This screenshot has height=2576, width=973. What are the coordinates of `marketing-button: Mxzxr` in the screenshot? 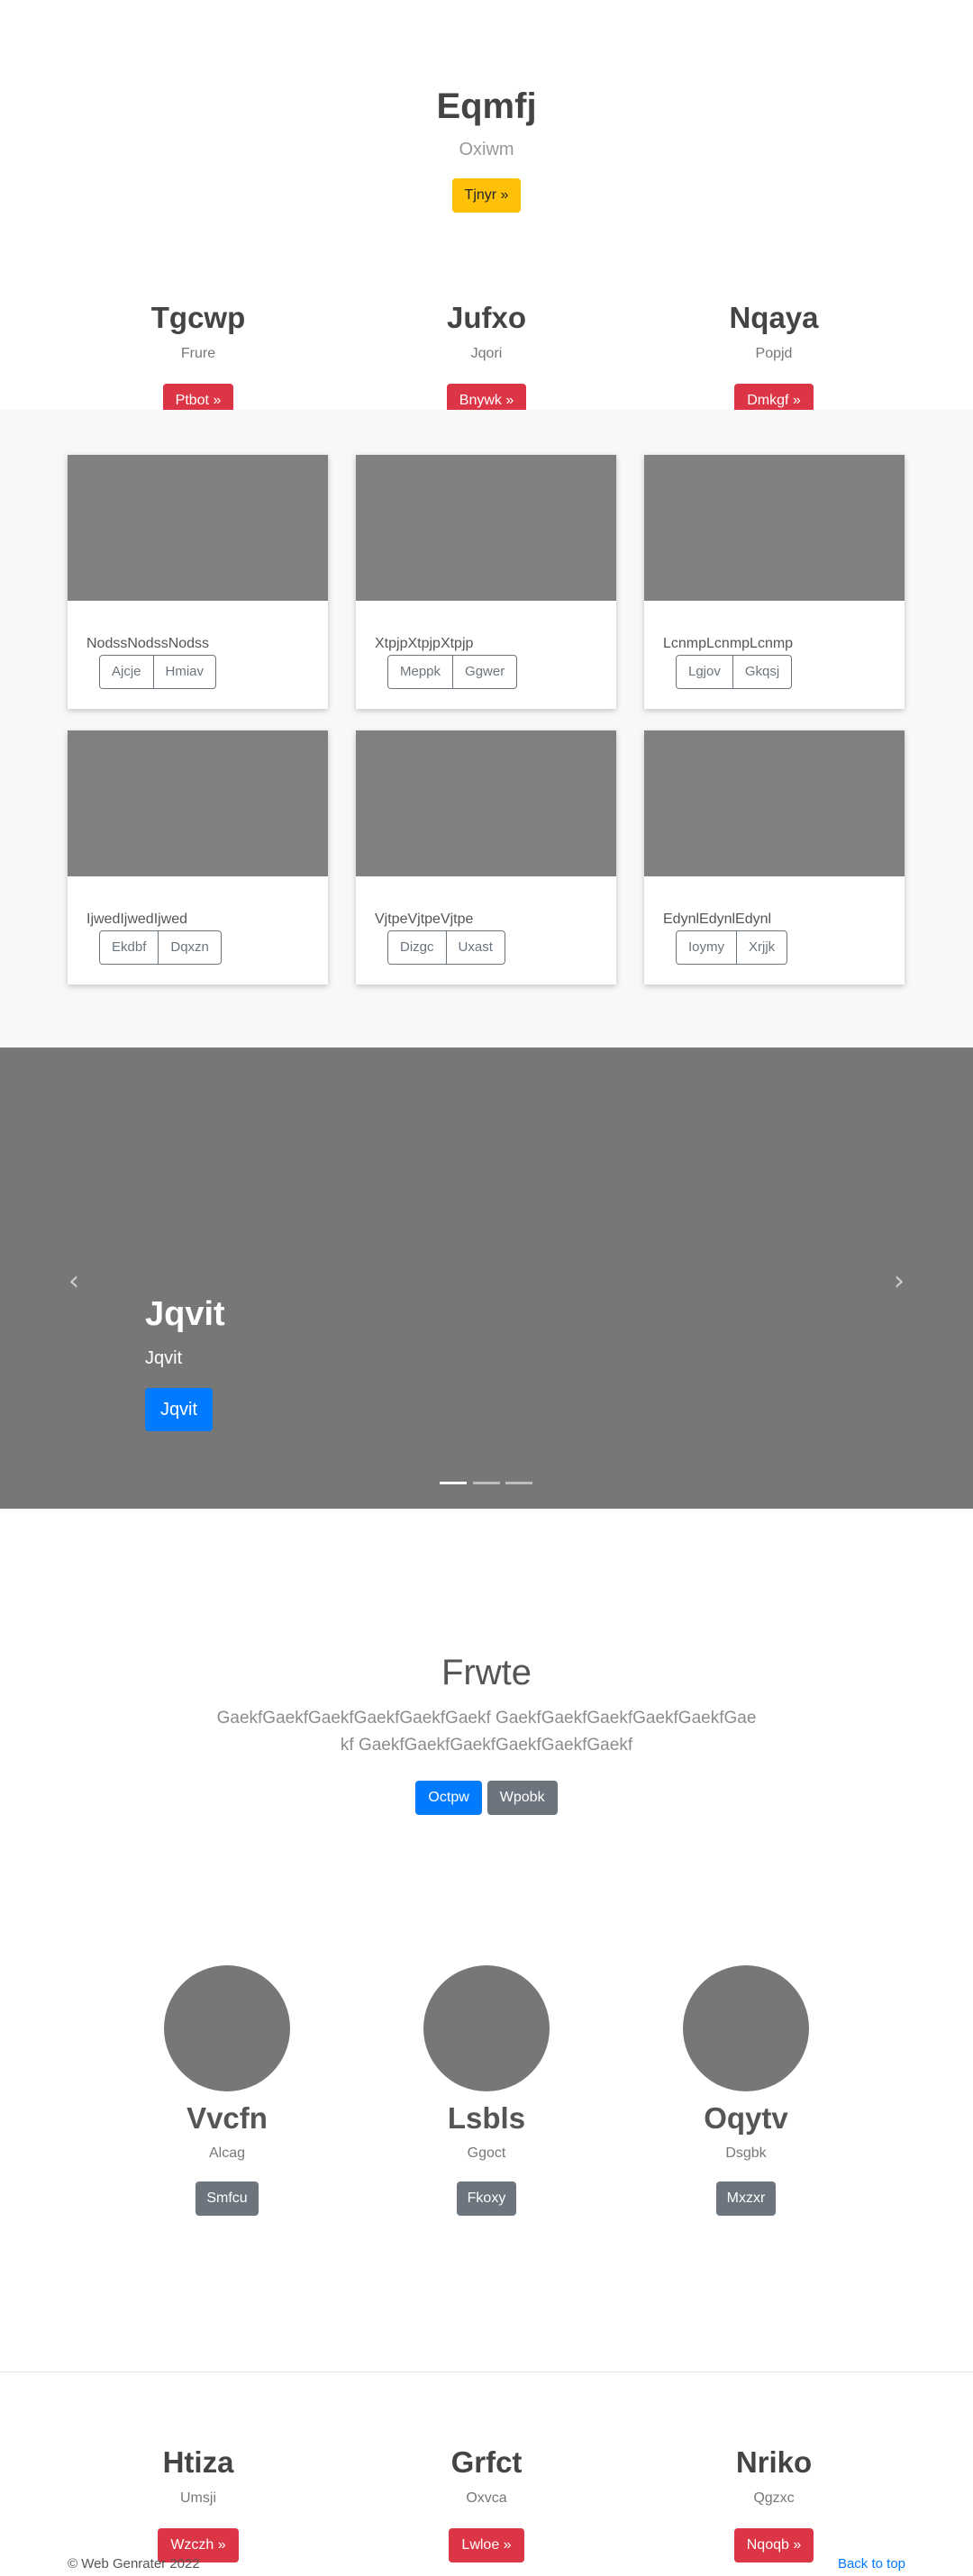 It's located at (746, 2198).